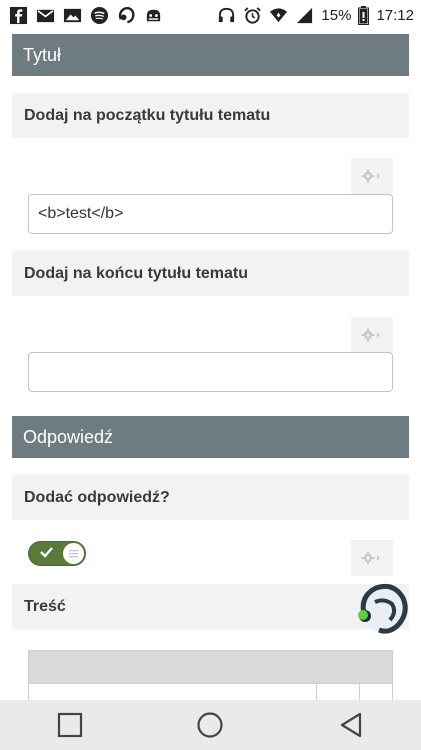 The width and height of the screenshot is (421, 750). I want to click on back-button, so click(351, 725).